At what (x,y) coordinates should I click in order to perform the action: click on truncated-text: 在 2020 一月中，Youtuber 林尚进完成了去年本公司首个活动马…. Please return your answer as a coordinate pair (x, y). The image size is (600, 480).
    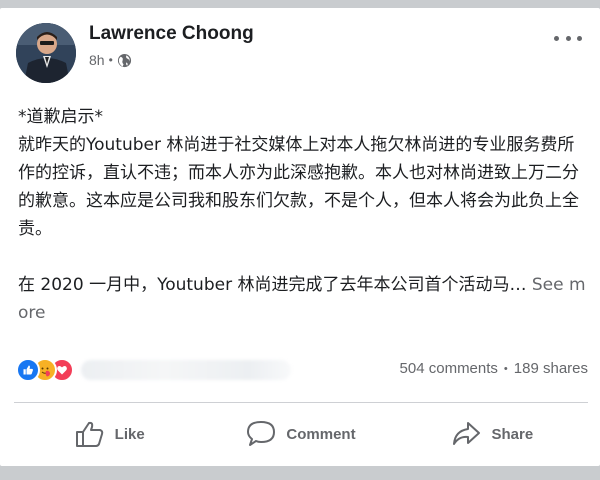
    Looking at the image, I should click on (272, 285).